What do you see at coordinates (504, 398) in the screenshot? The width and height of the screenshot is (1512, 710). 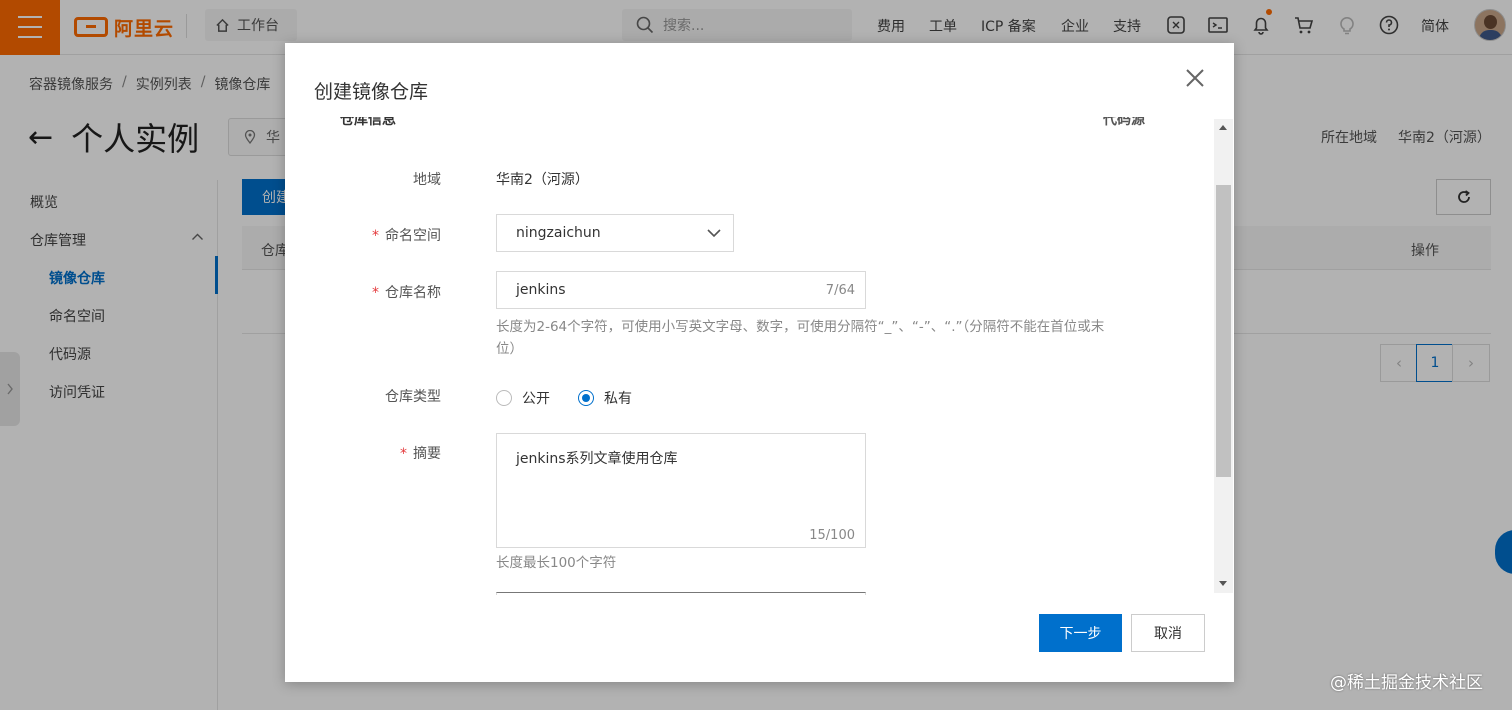 I see `radio-public` at bounding box center [504, 398].